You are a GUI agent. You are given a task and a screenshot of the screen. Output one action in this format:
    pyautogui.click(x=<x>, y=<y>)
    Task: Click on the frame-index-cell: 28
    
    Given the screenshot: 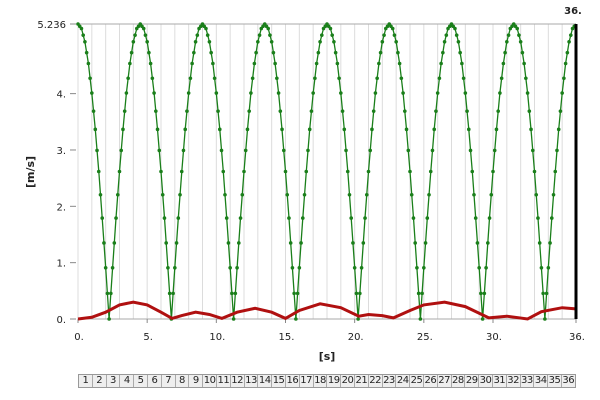 What is the action you would take?
    pyautogui.click(x=459, y=381)
    